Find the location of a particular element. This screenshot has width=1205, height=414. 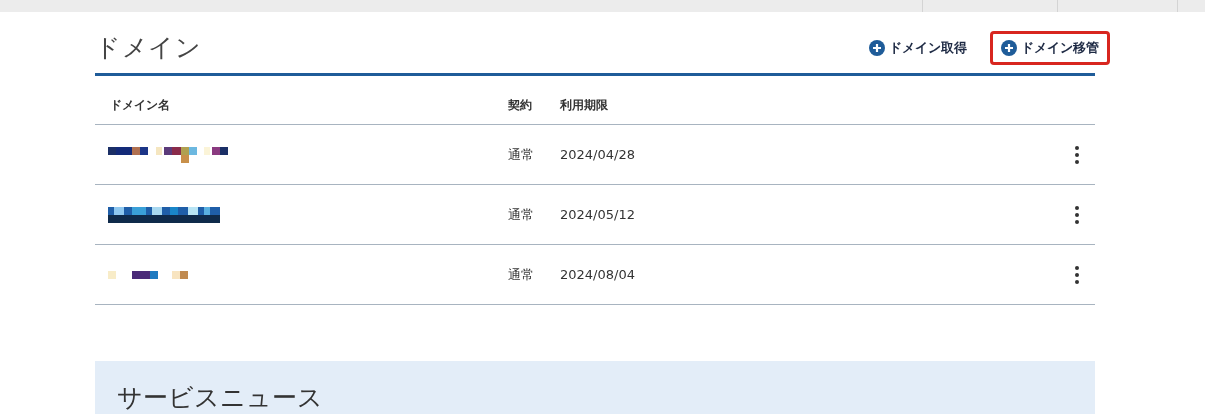

expiry-cell-text: 2024/04/28 is located at coordinates (598, 154).